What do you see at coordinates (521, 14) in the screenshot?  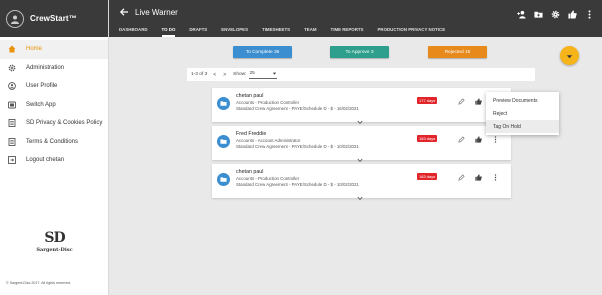 I see `add-user-icon` at bounding box center [521, 14].